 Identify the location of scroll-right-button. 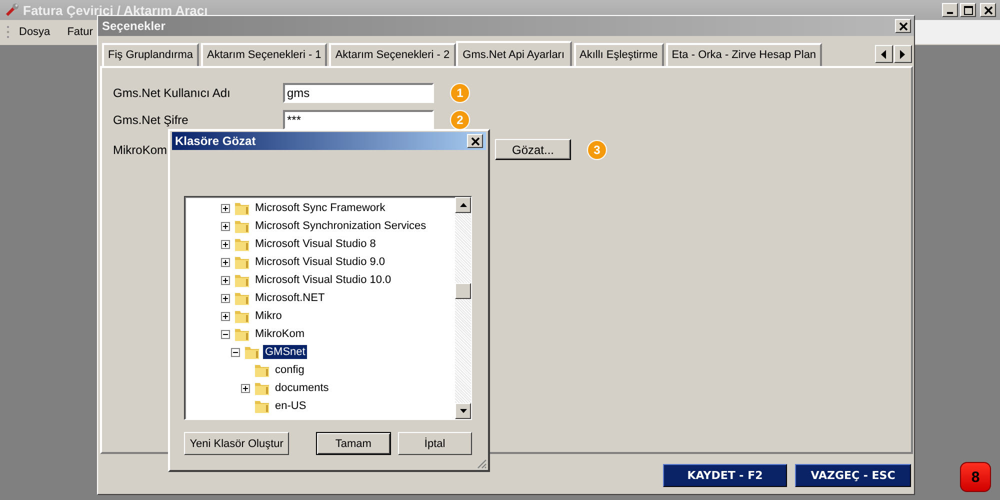
(903, 54).